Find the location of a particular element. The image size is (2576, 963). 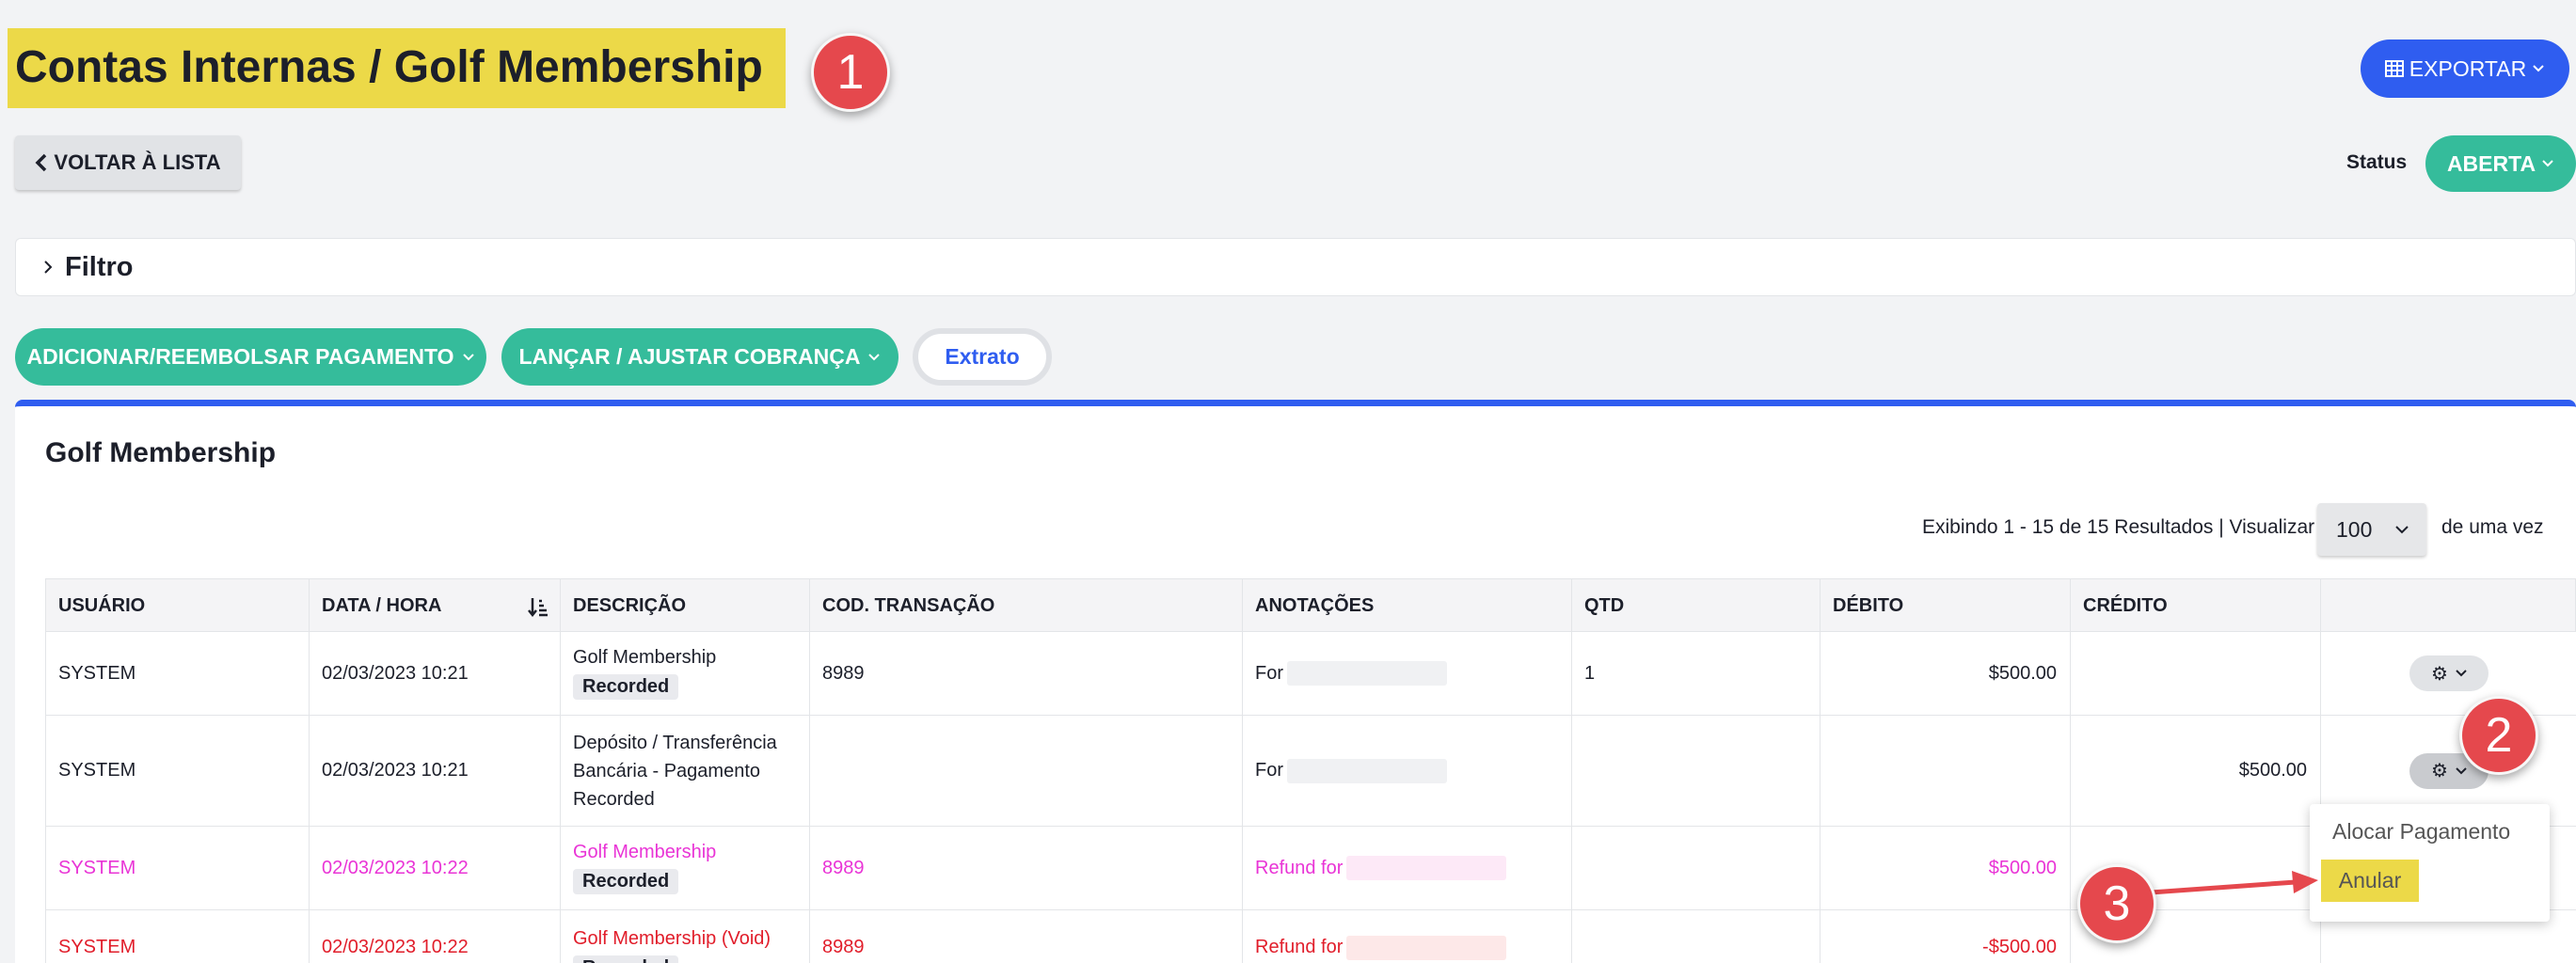

row-actions-button: ⚙ is located at coordinates (2449, 673).